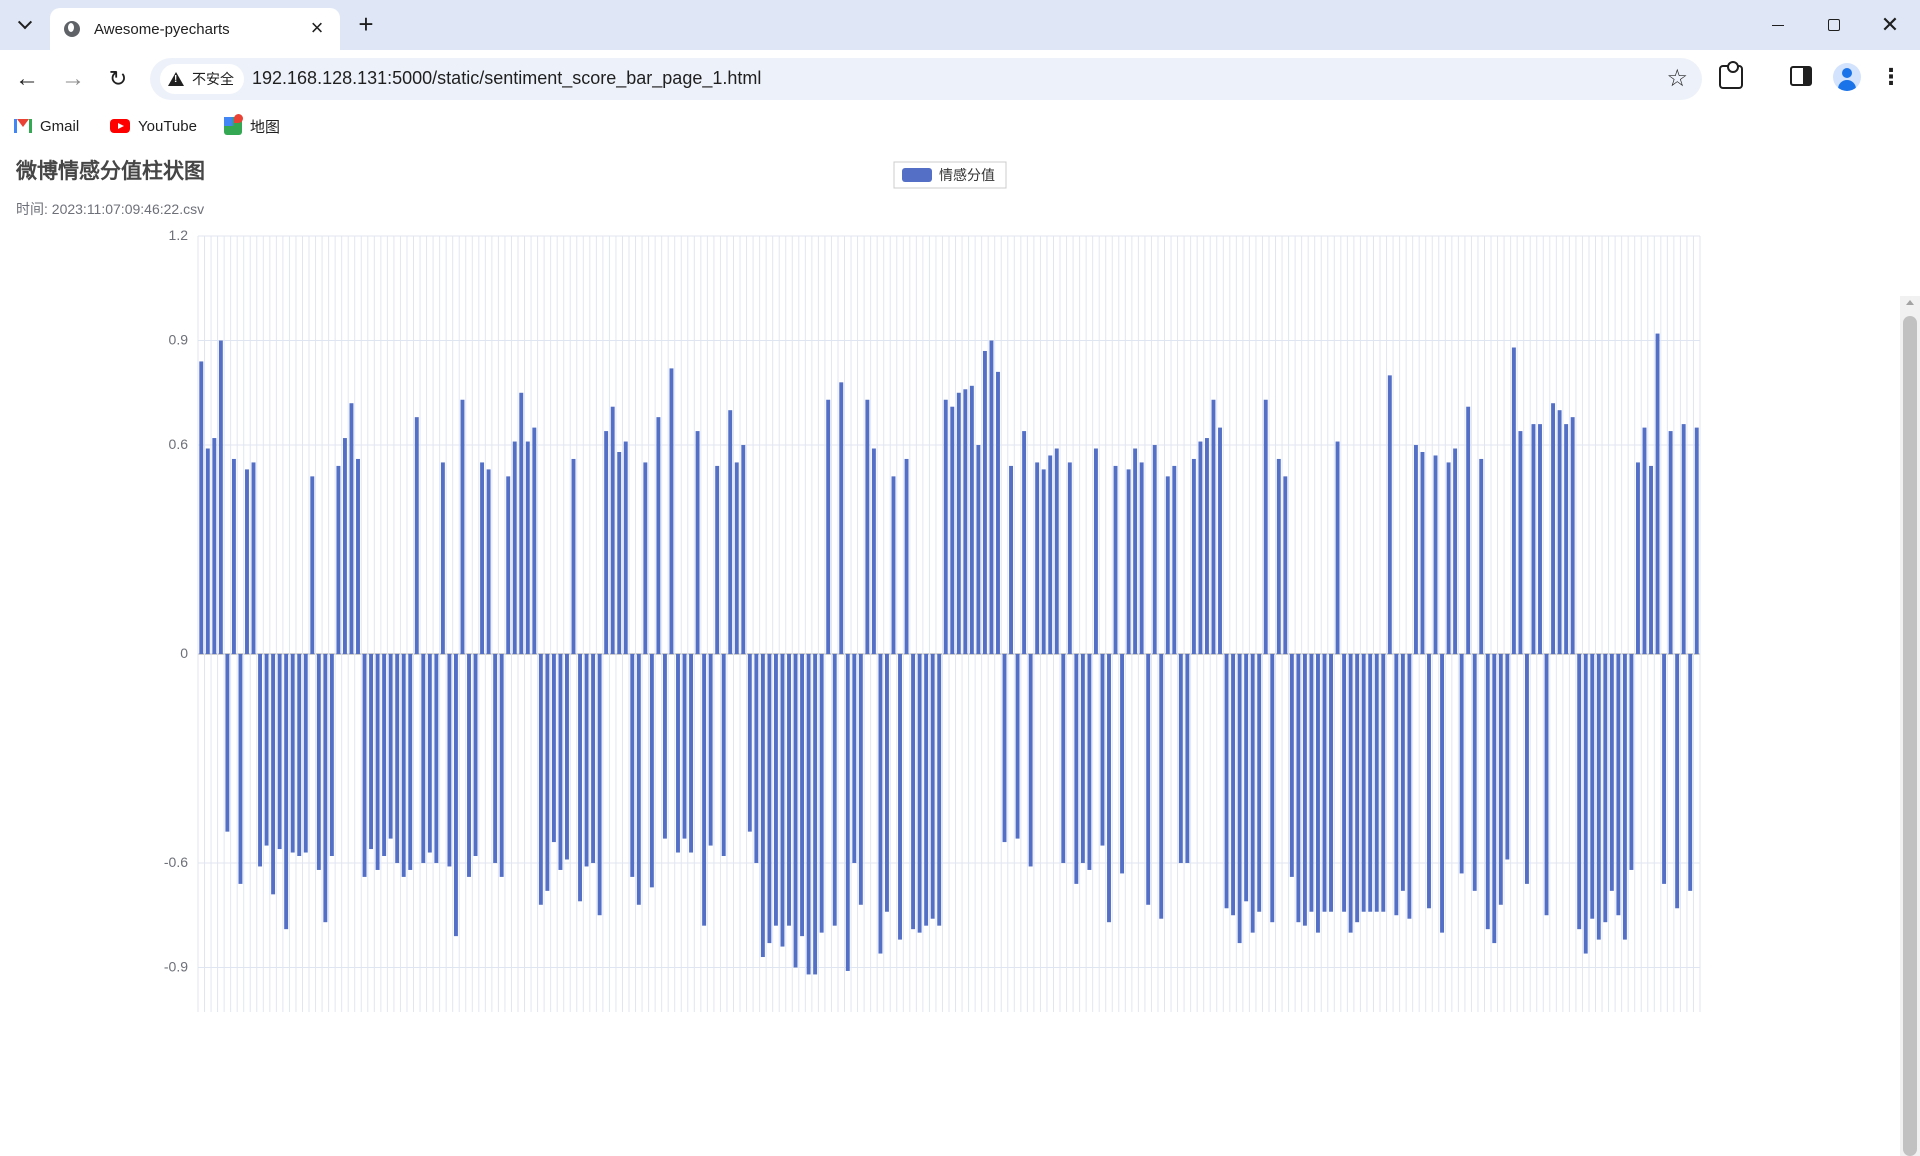 The height and width of the screenshot is (1156, 1920). Describe the element at coordinates (1890, 25) in the screenshot. I see `close-window-button: ✕` at that location.